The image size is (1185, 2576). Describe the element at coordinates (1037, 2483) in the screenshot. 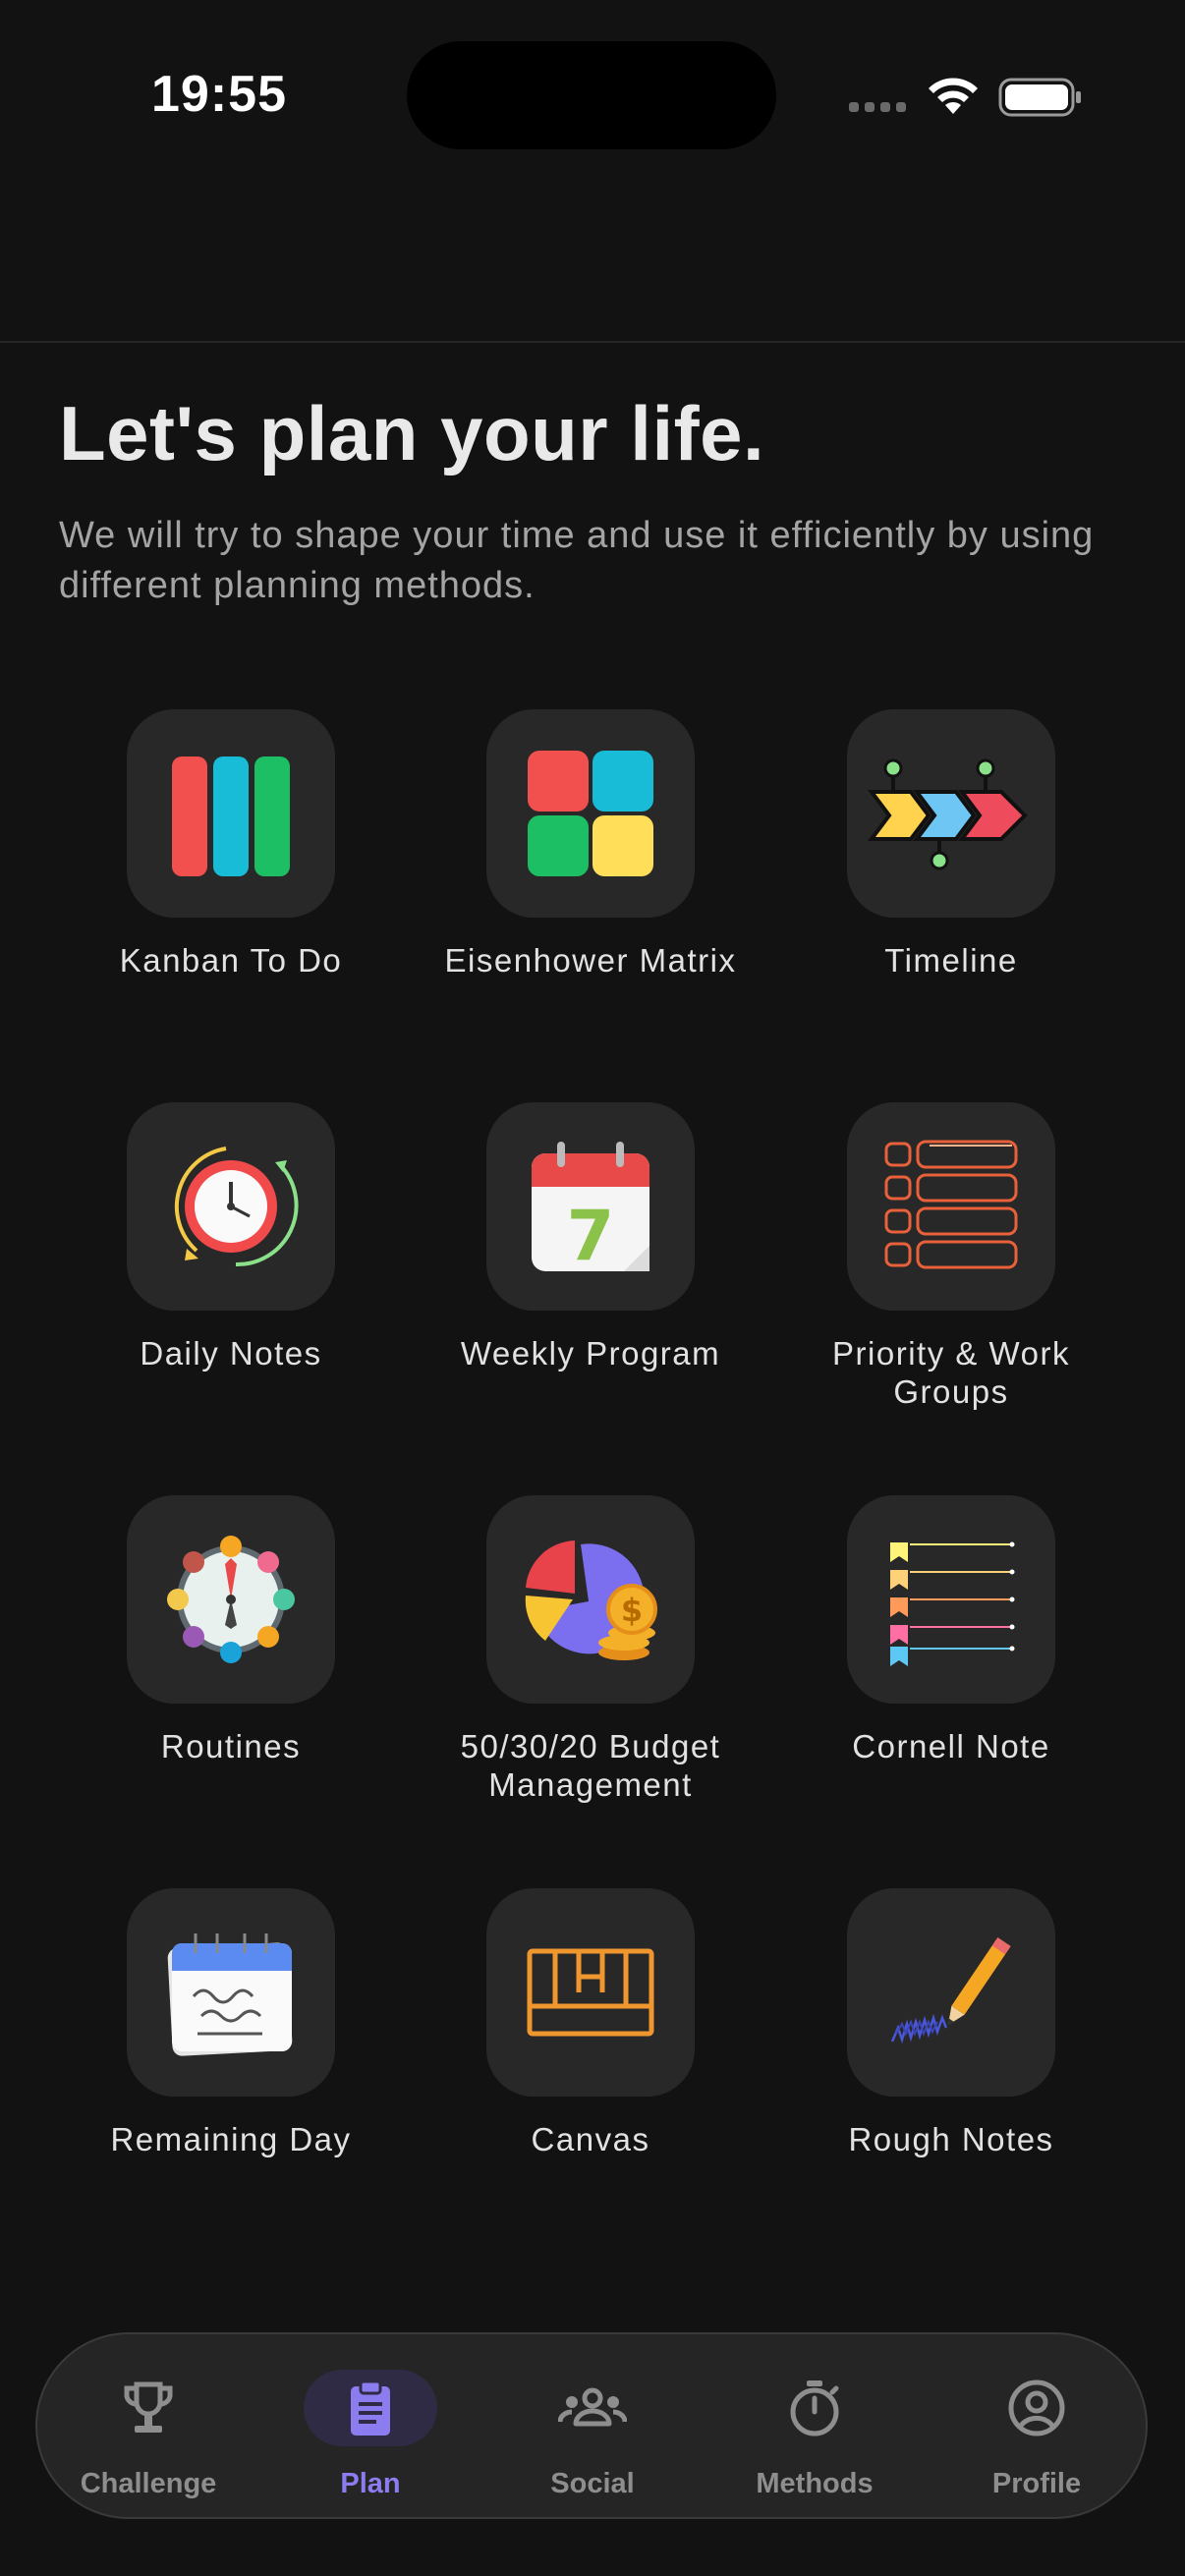

I see `tab-label: Profile` at that location.